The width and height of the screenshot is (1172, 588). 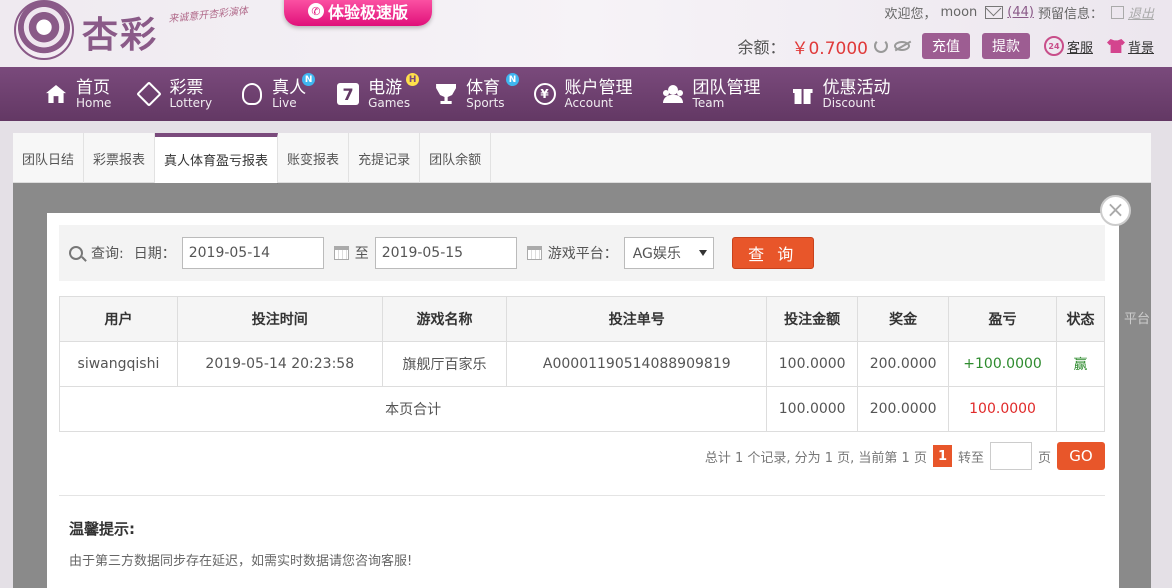 I want to click on query-bar: 查询: 日期： 至 游戏平台： AG娱乐 查 询, so click(x=582, y=253).